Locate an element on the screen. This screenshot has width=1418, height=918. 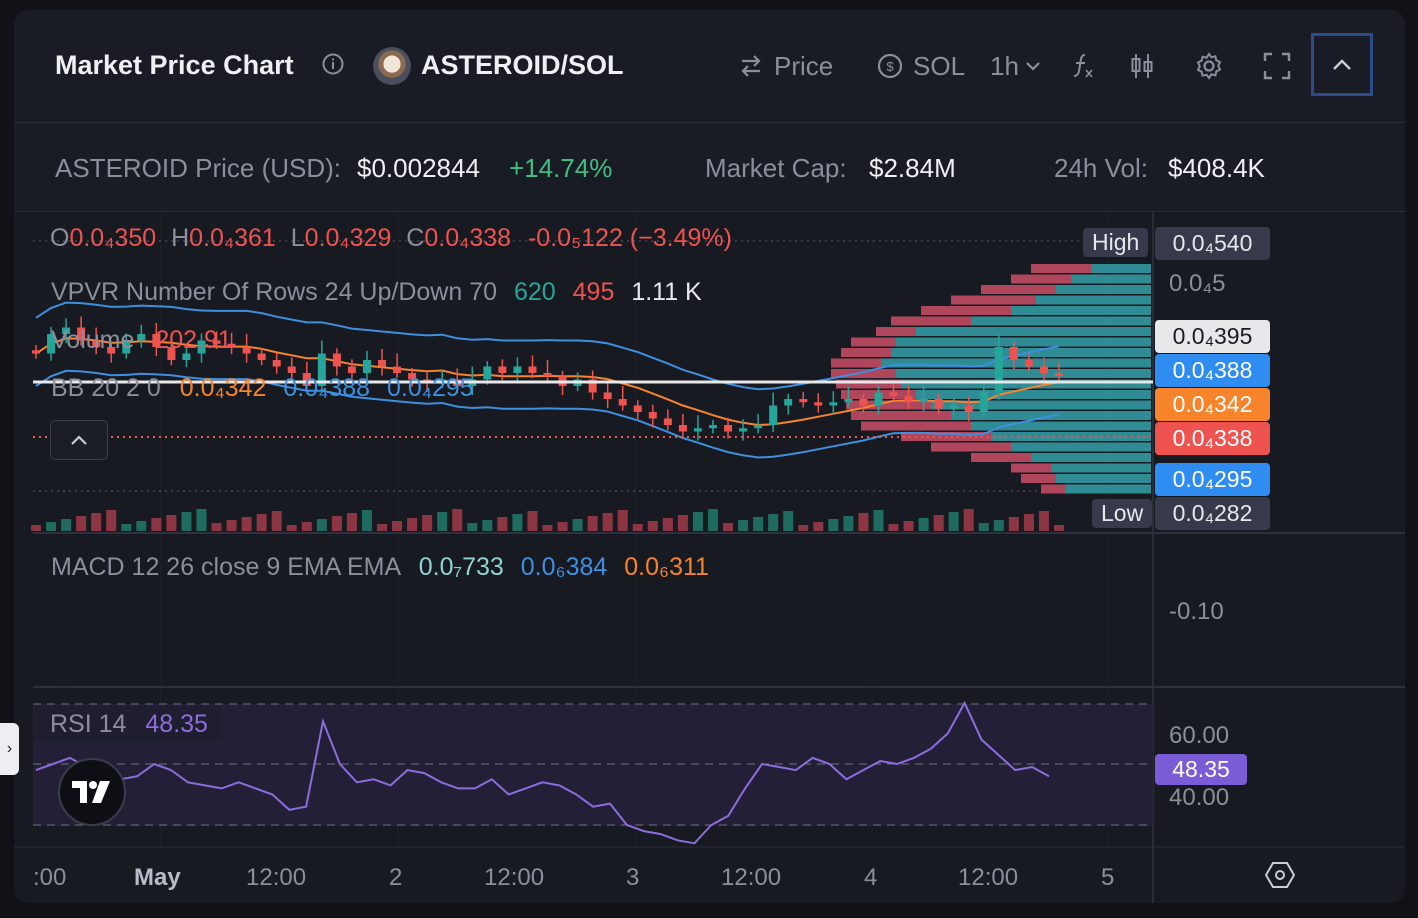
quote-toggle-button: $ SOL is located at coordinates (920, 66).